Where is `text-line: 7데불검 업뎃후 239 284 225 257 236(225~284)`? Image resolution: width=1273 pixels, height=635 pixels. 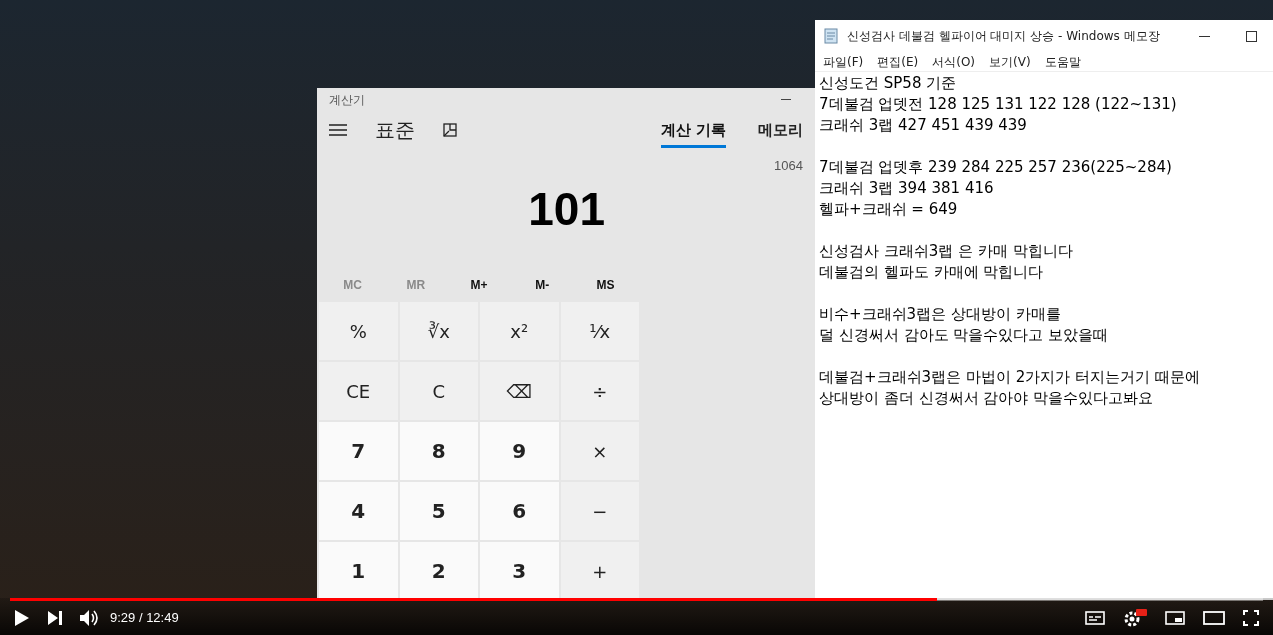
text-line: 7데불검 업뎃후 239 284 225 257 236(225~284) is located at coordinates (996, 167).